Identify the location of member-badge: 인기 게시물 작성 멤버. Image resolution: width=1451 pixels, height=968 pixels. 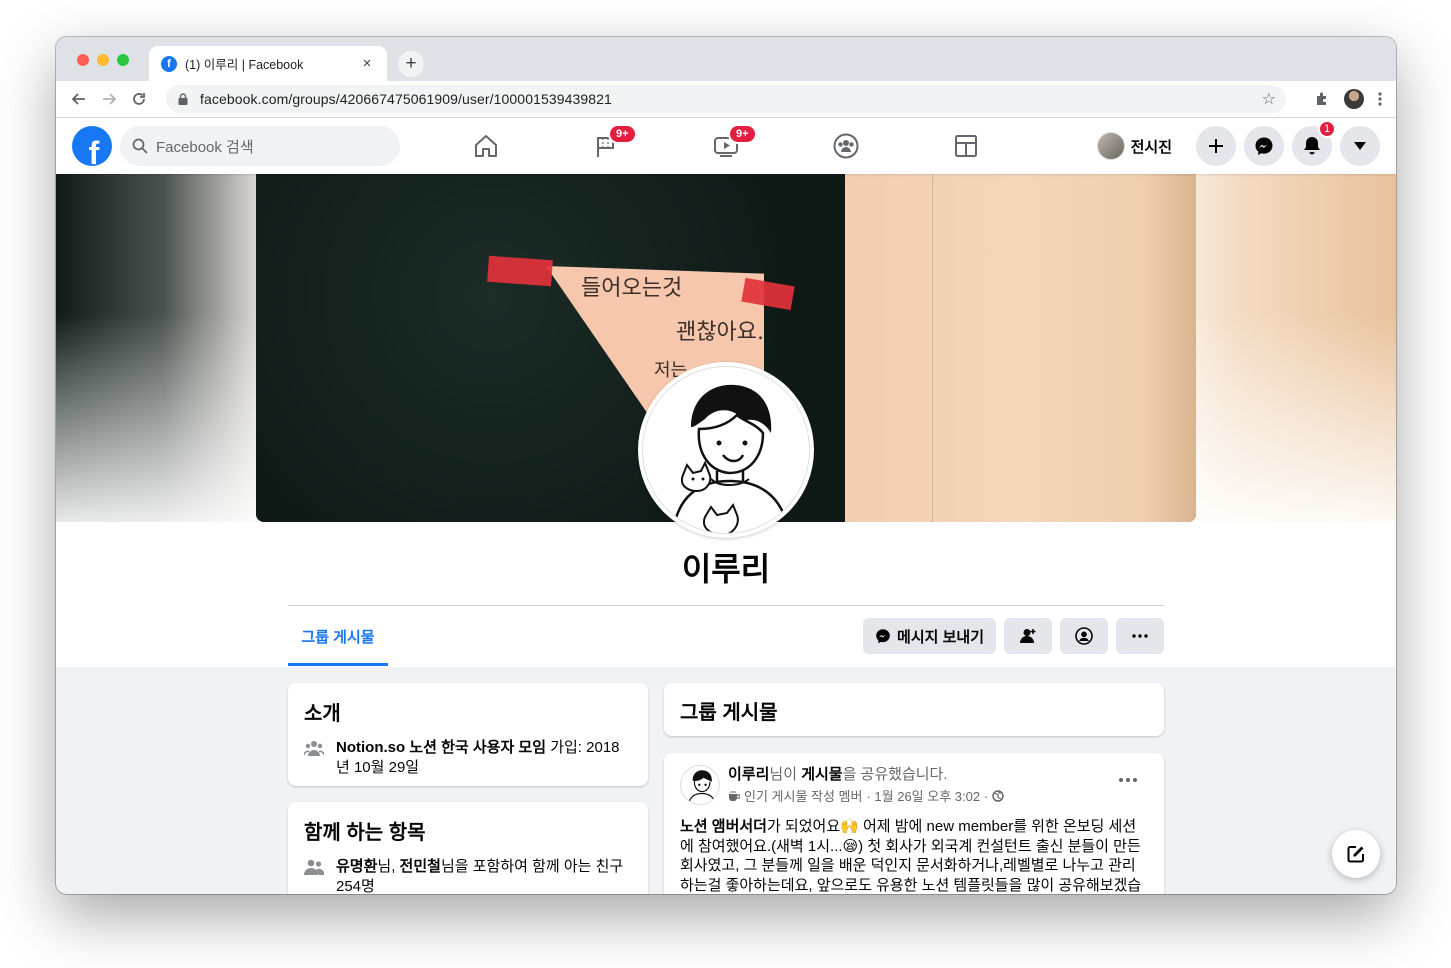
(803, 796).